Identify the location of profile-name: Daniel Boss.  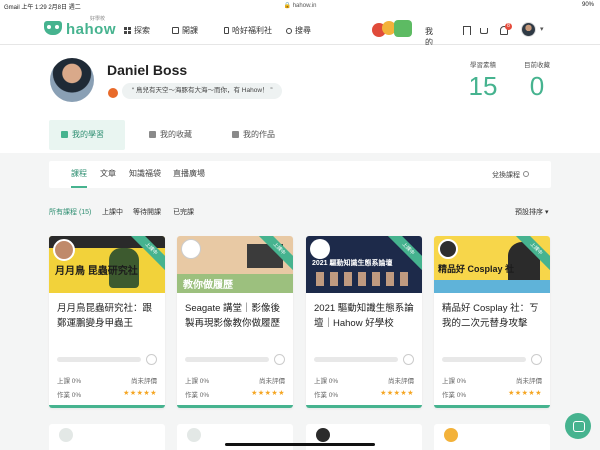
(147, 70).